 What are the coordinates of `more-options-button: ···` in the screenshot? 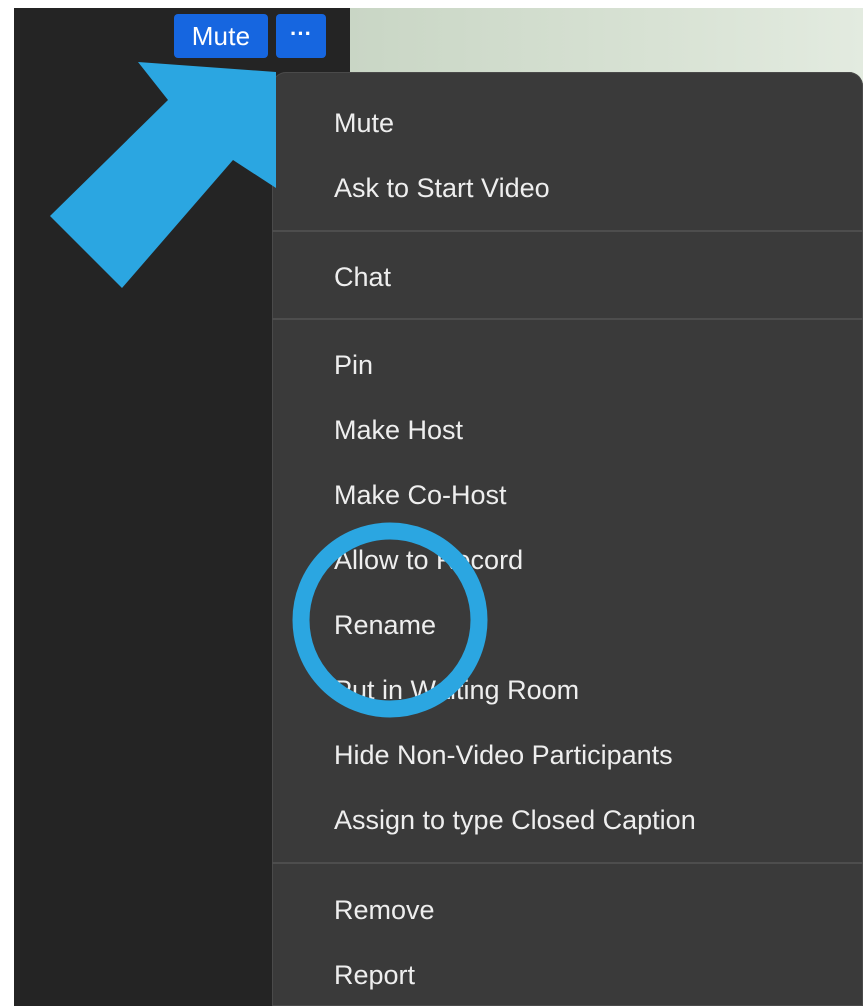 It's located at (301, 36).